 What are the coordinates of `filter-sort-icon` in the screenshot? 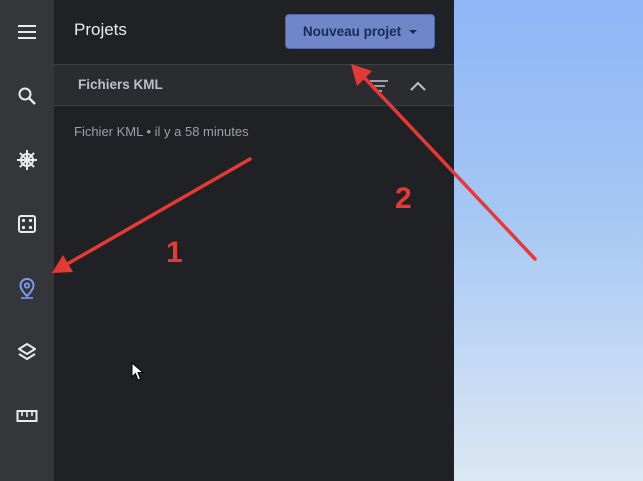 It's located at (379, 86).